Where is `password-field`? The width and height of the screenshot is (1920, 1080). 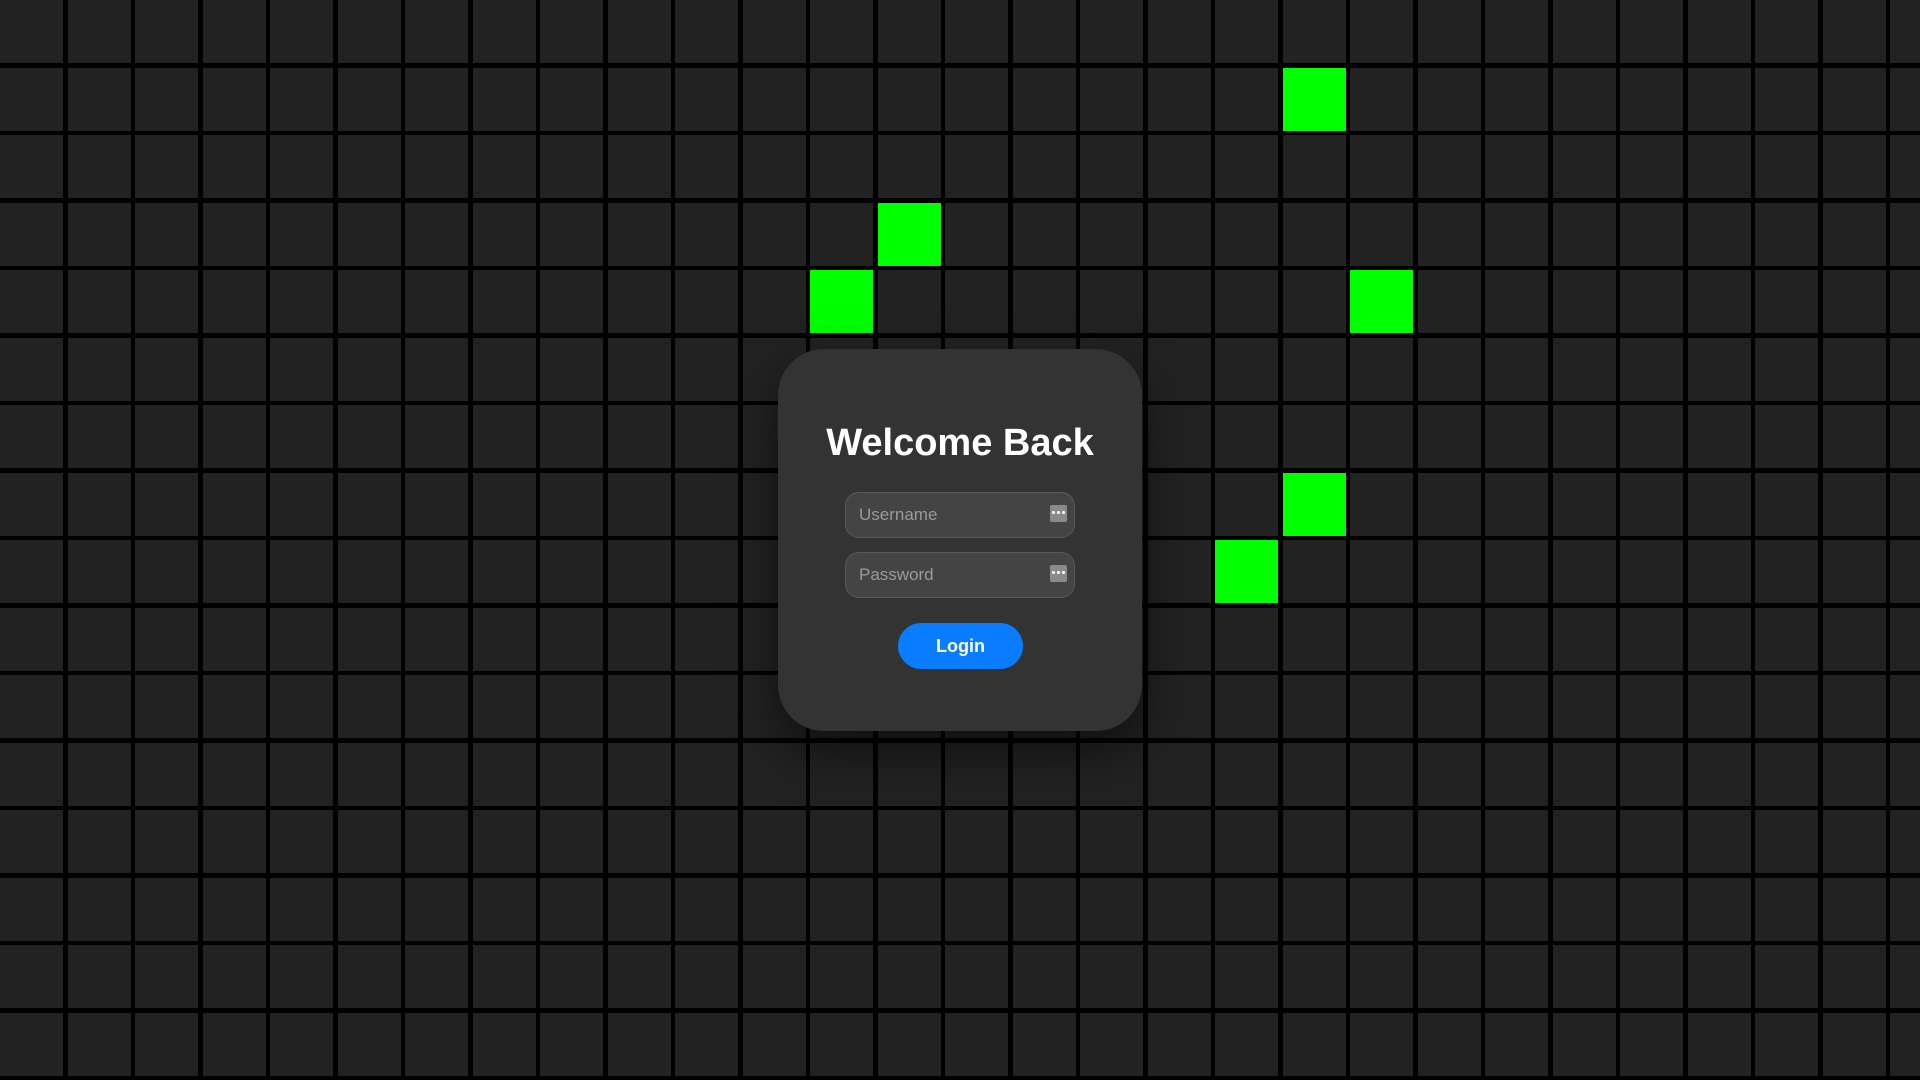
password-field is located at coordinates (960, 575).